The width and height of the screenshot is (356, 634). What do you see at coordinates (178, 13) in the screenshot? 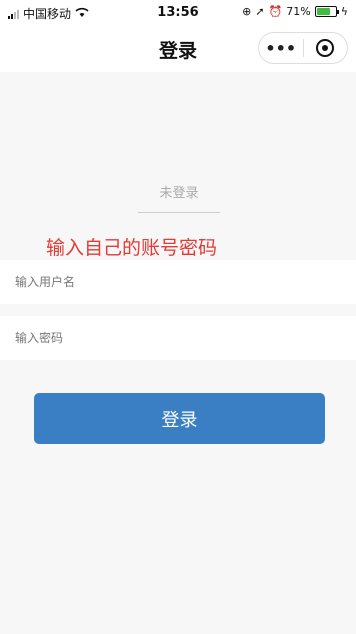
I see `status-bar: 中国移动 13:56 ⊕ ➚ ⏰ 71% ϟ` at bounding box center [178, 13].